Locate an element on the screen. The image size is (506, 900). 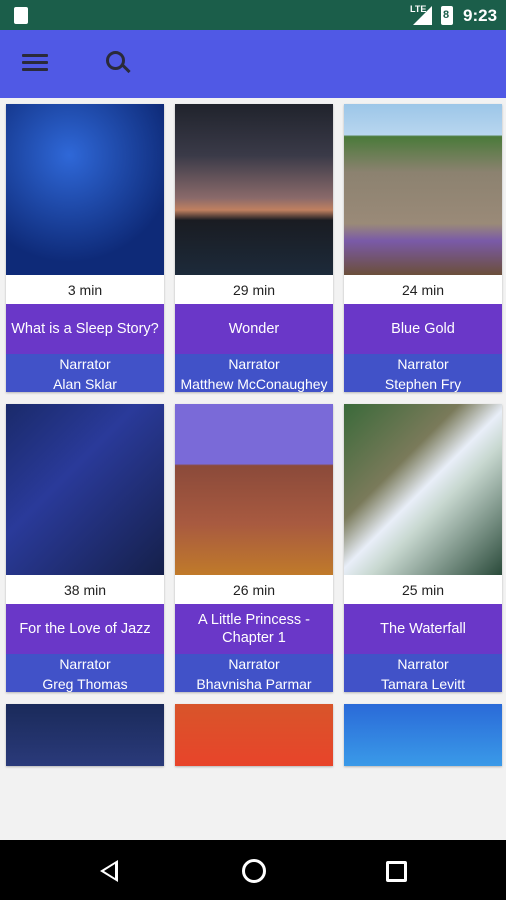
story-title: For the Love of Jazz is located at coordinates (85, 629).